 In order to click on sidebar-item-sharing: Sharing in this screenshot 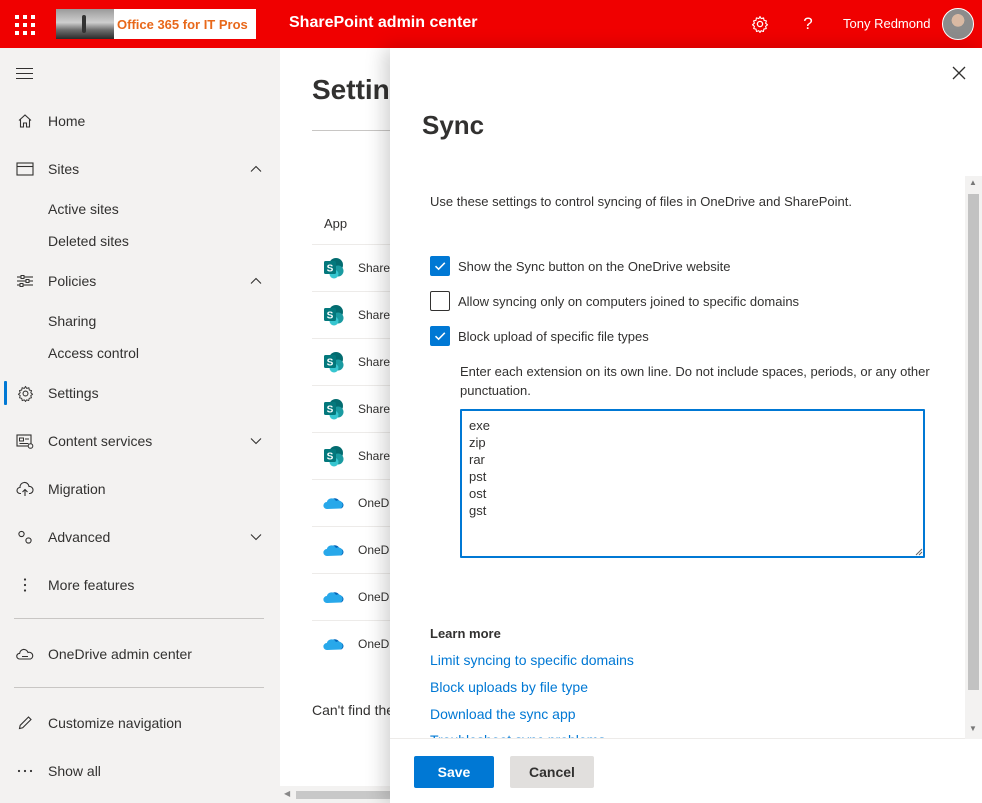, I will do `click(72, 321)`.